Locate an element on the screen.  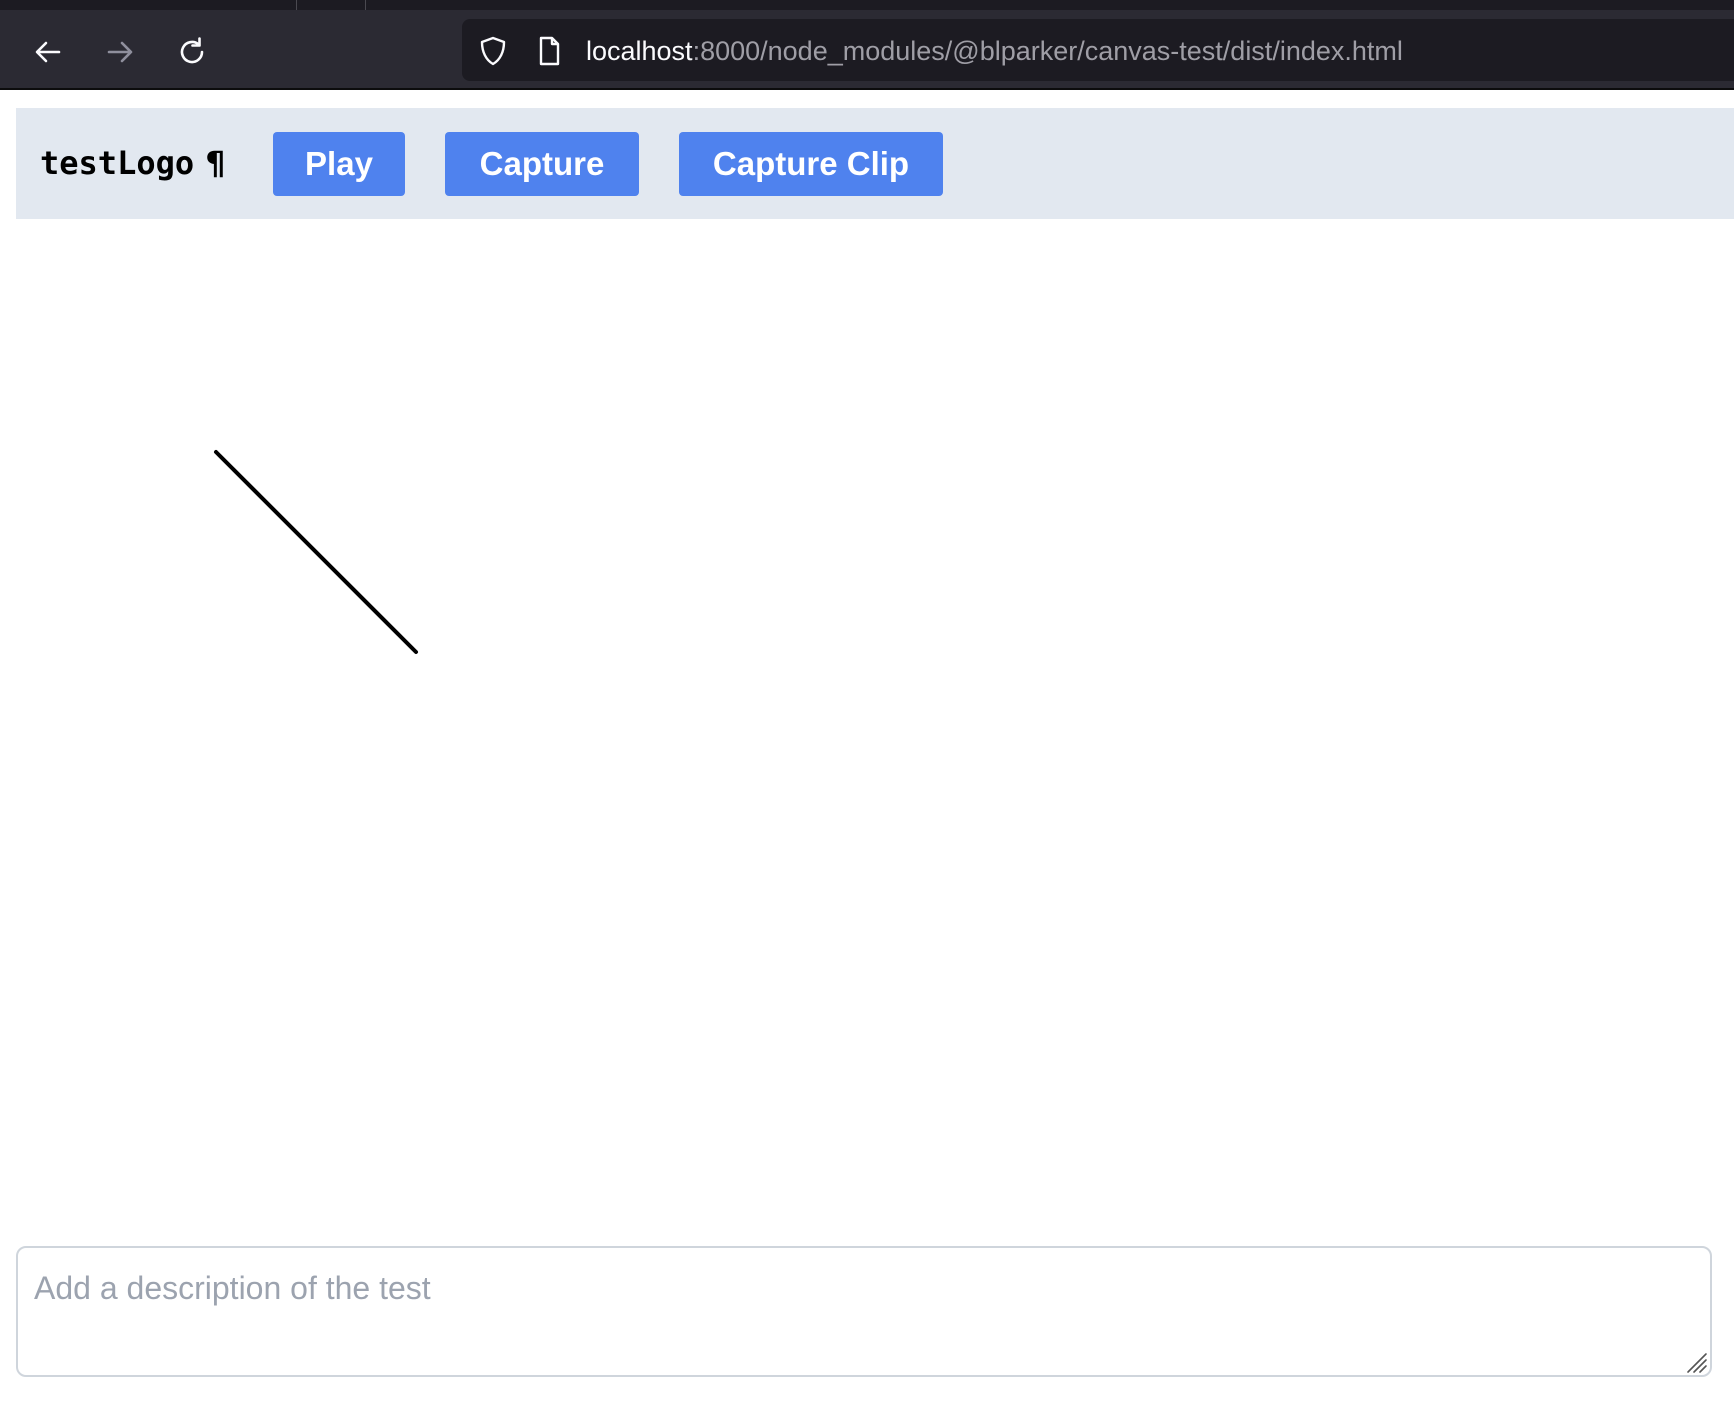
shield-icon is located at coordinates (493, 51).